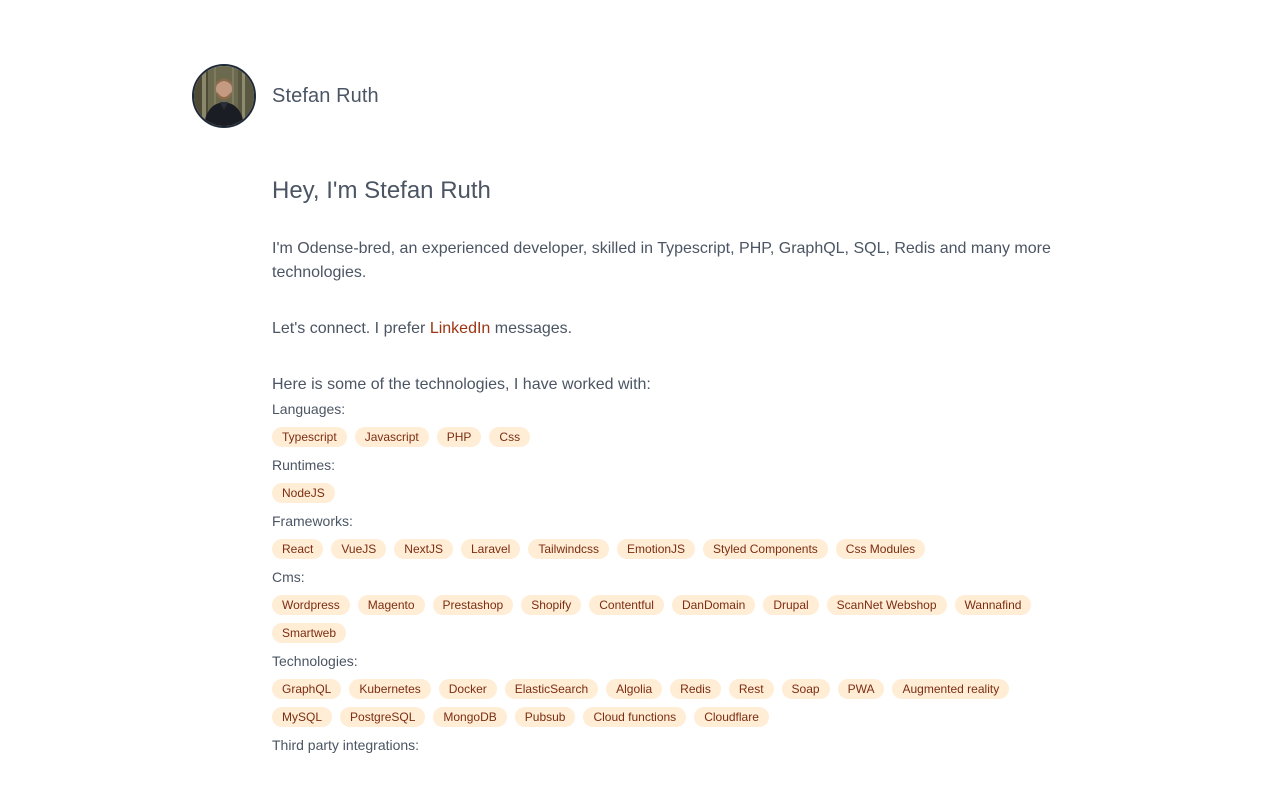 Image resolution: width=1280 pixels, height=800 pixels. Describe the element at coordinates (391, 605) in the screenshot. I see `technology-tag: Magento` at that location.